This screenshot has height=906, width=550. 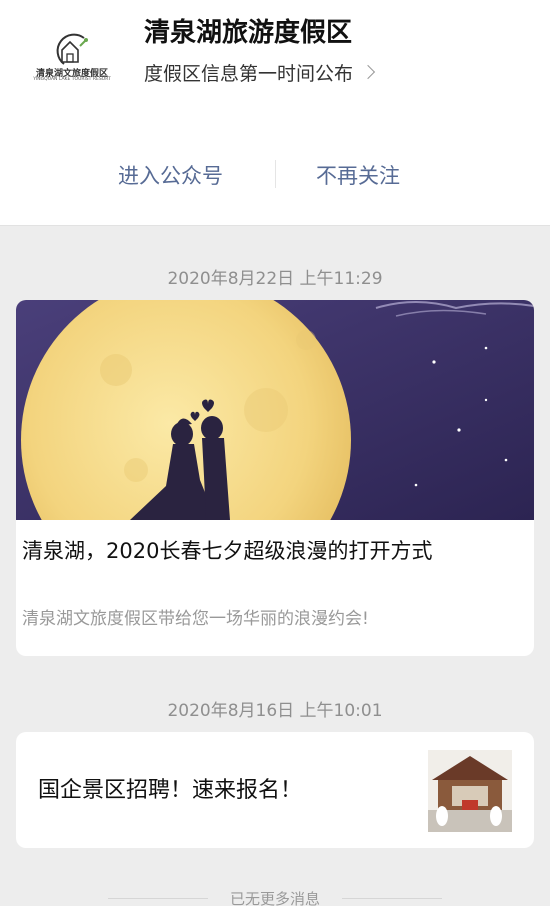 What do you see at coordinates (248, 30) in the screenshot?
I see `account-name: 清泉湖旅游度假区` at bounding box center [248, 30].